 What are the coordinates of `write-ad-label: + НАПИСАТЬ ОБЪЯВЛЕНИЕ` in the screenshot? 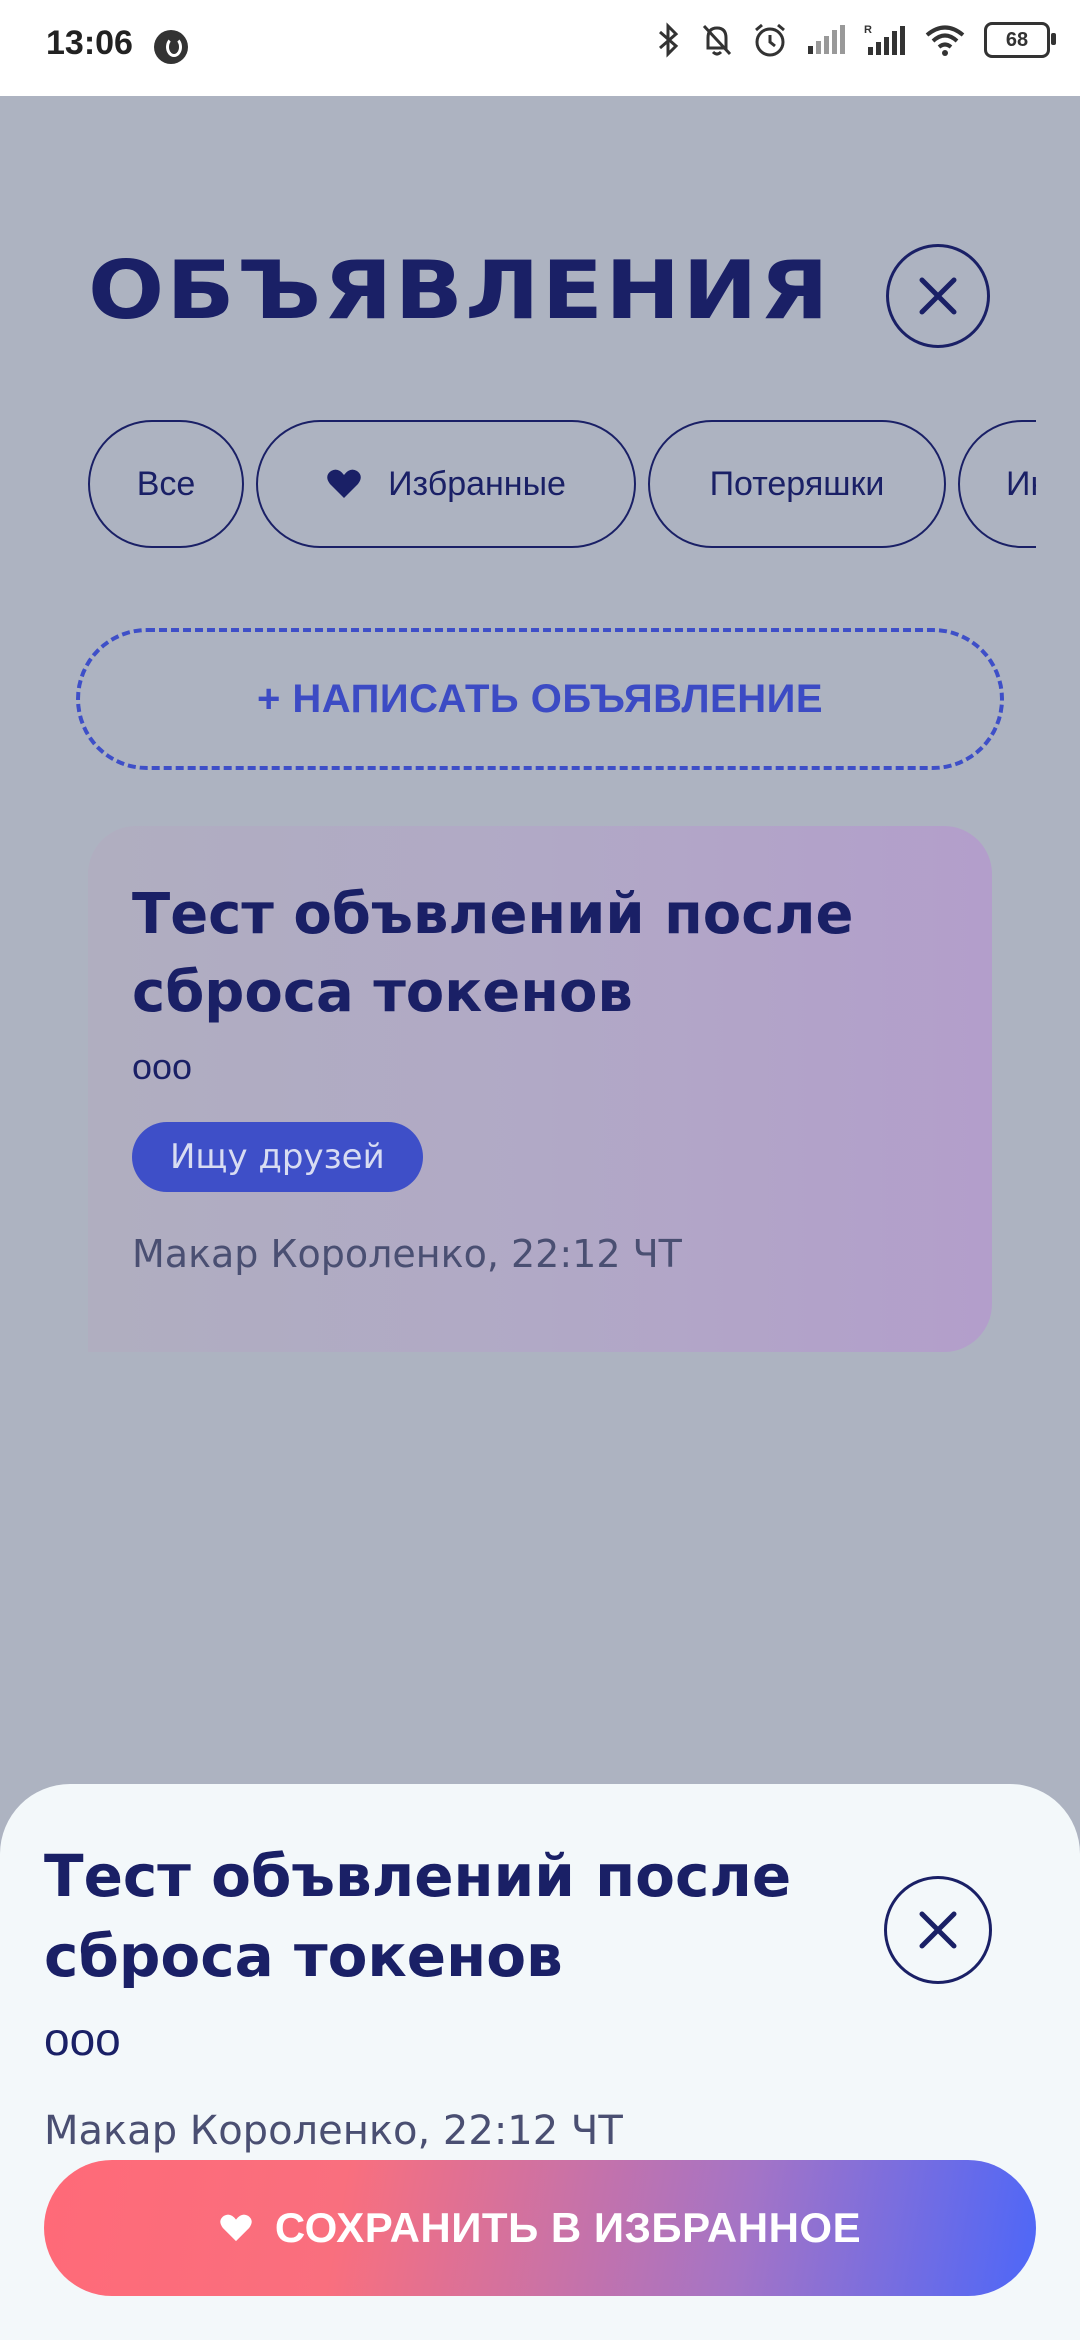 It's located at (540, 698).